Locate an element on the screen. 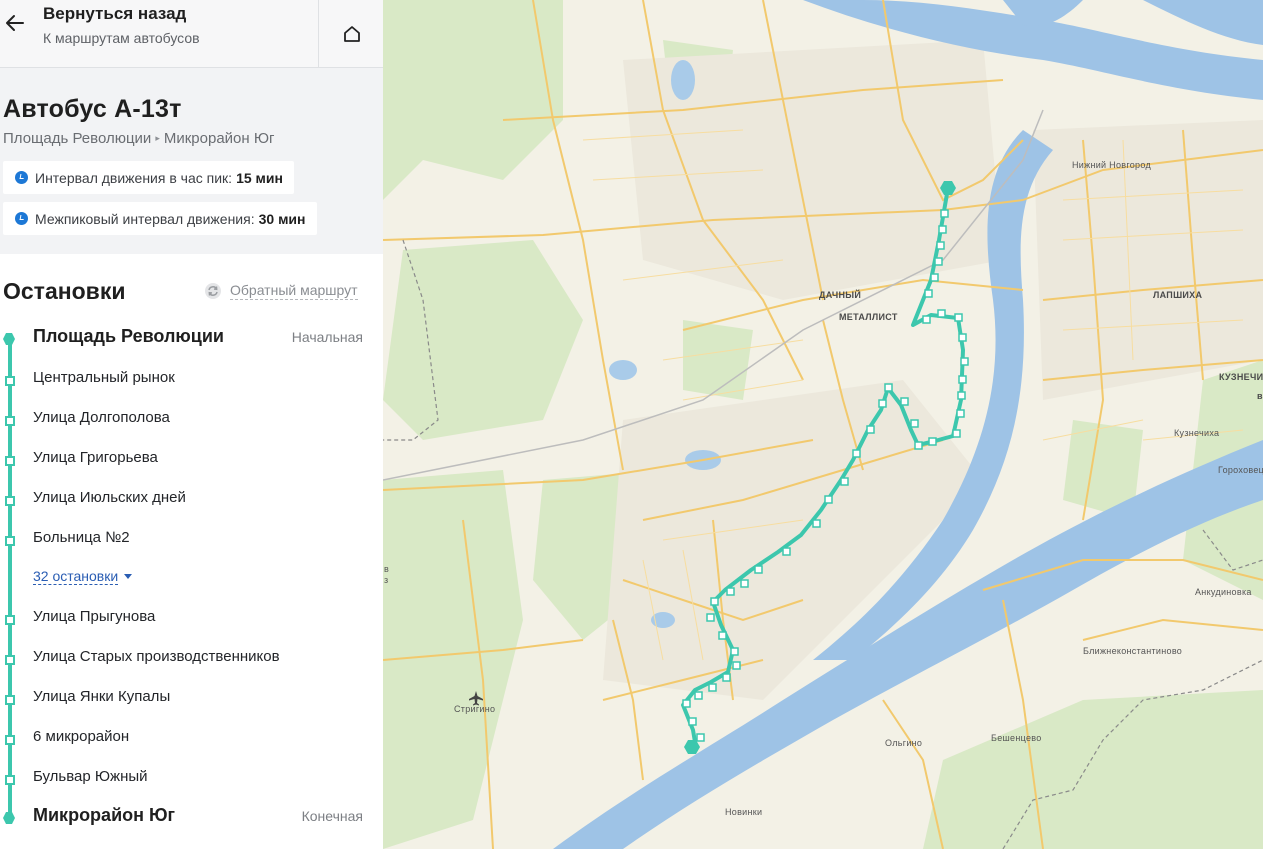 Image resolution: width=1263 pixels, height=849 pixels. stop-item: Площадь Революции Начальная is located at coordinates (191, 341).